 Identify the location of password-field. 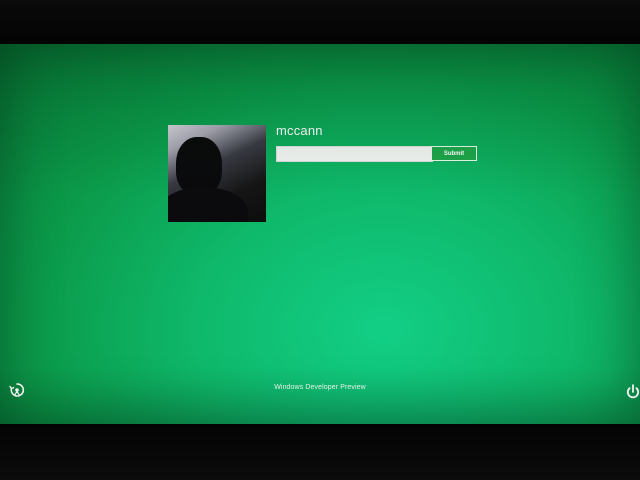
(354, 154).